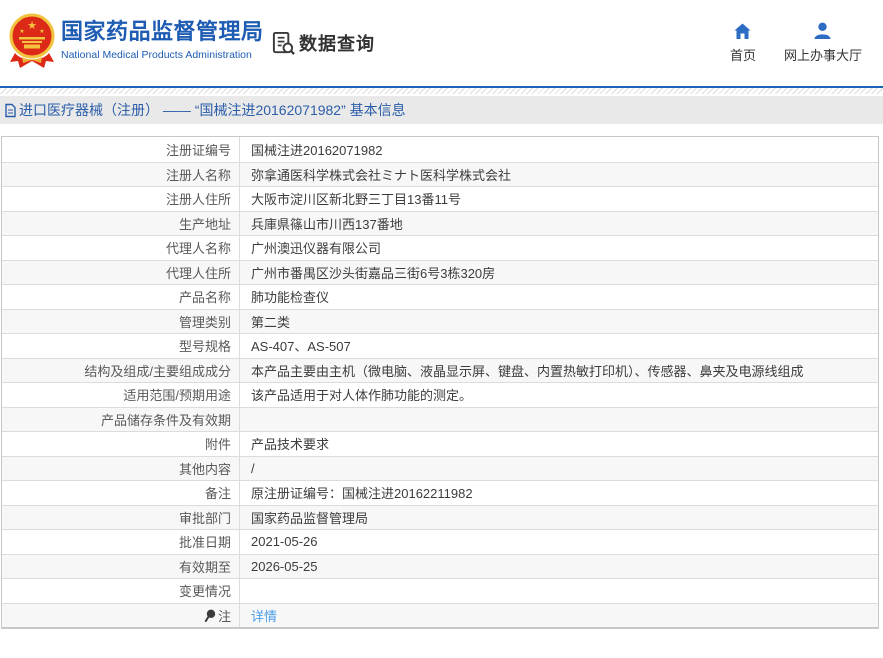  I want to click on row-label: 审批部门, so click(121, 517).